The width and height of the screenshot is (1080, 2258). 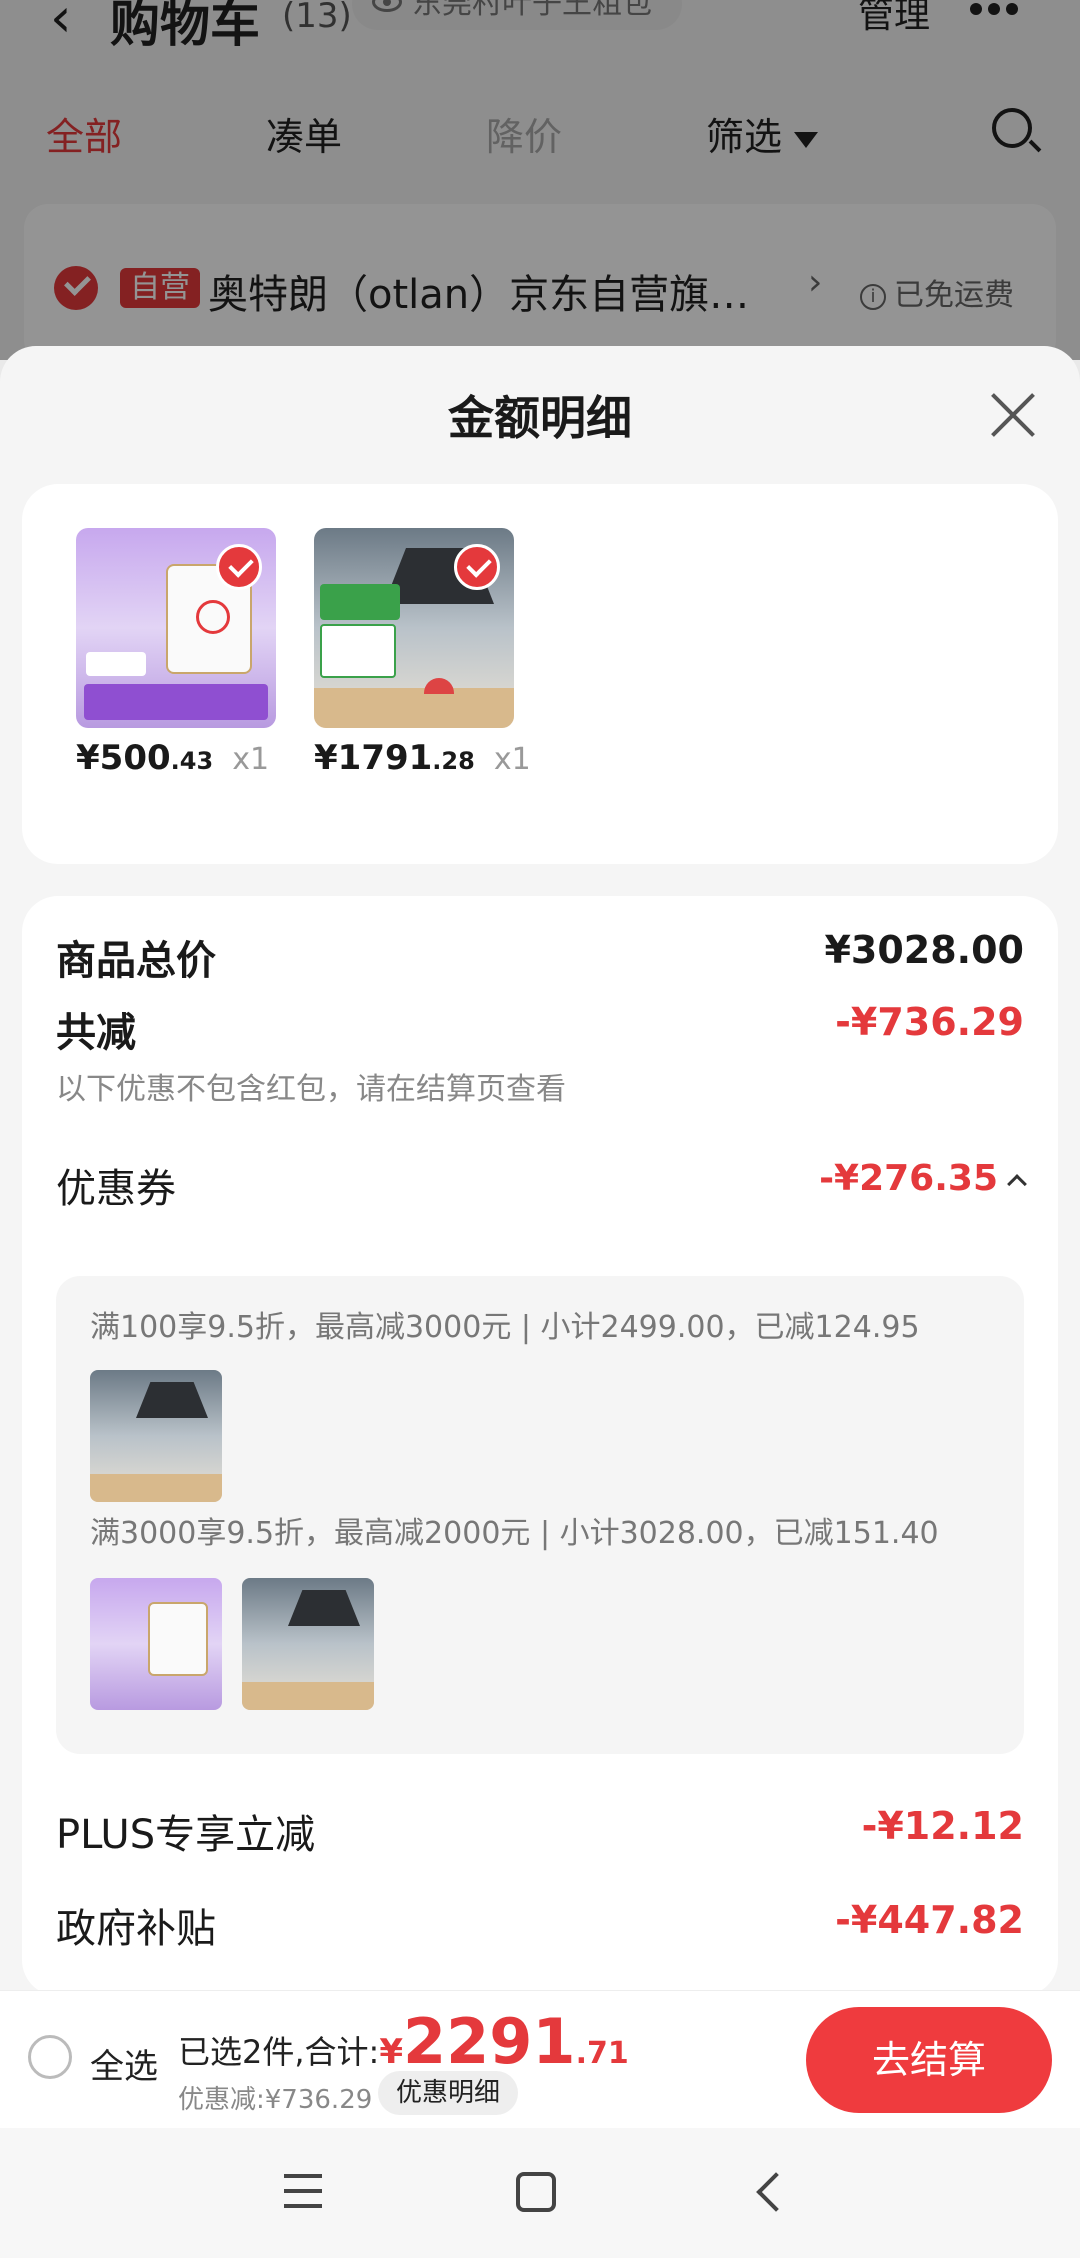 I want to click on product-price-cents: .28, so click(x=453, y=761).